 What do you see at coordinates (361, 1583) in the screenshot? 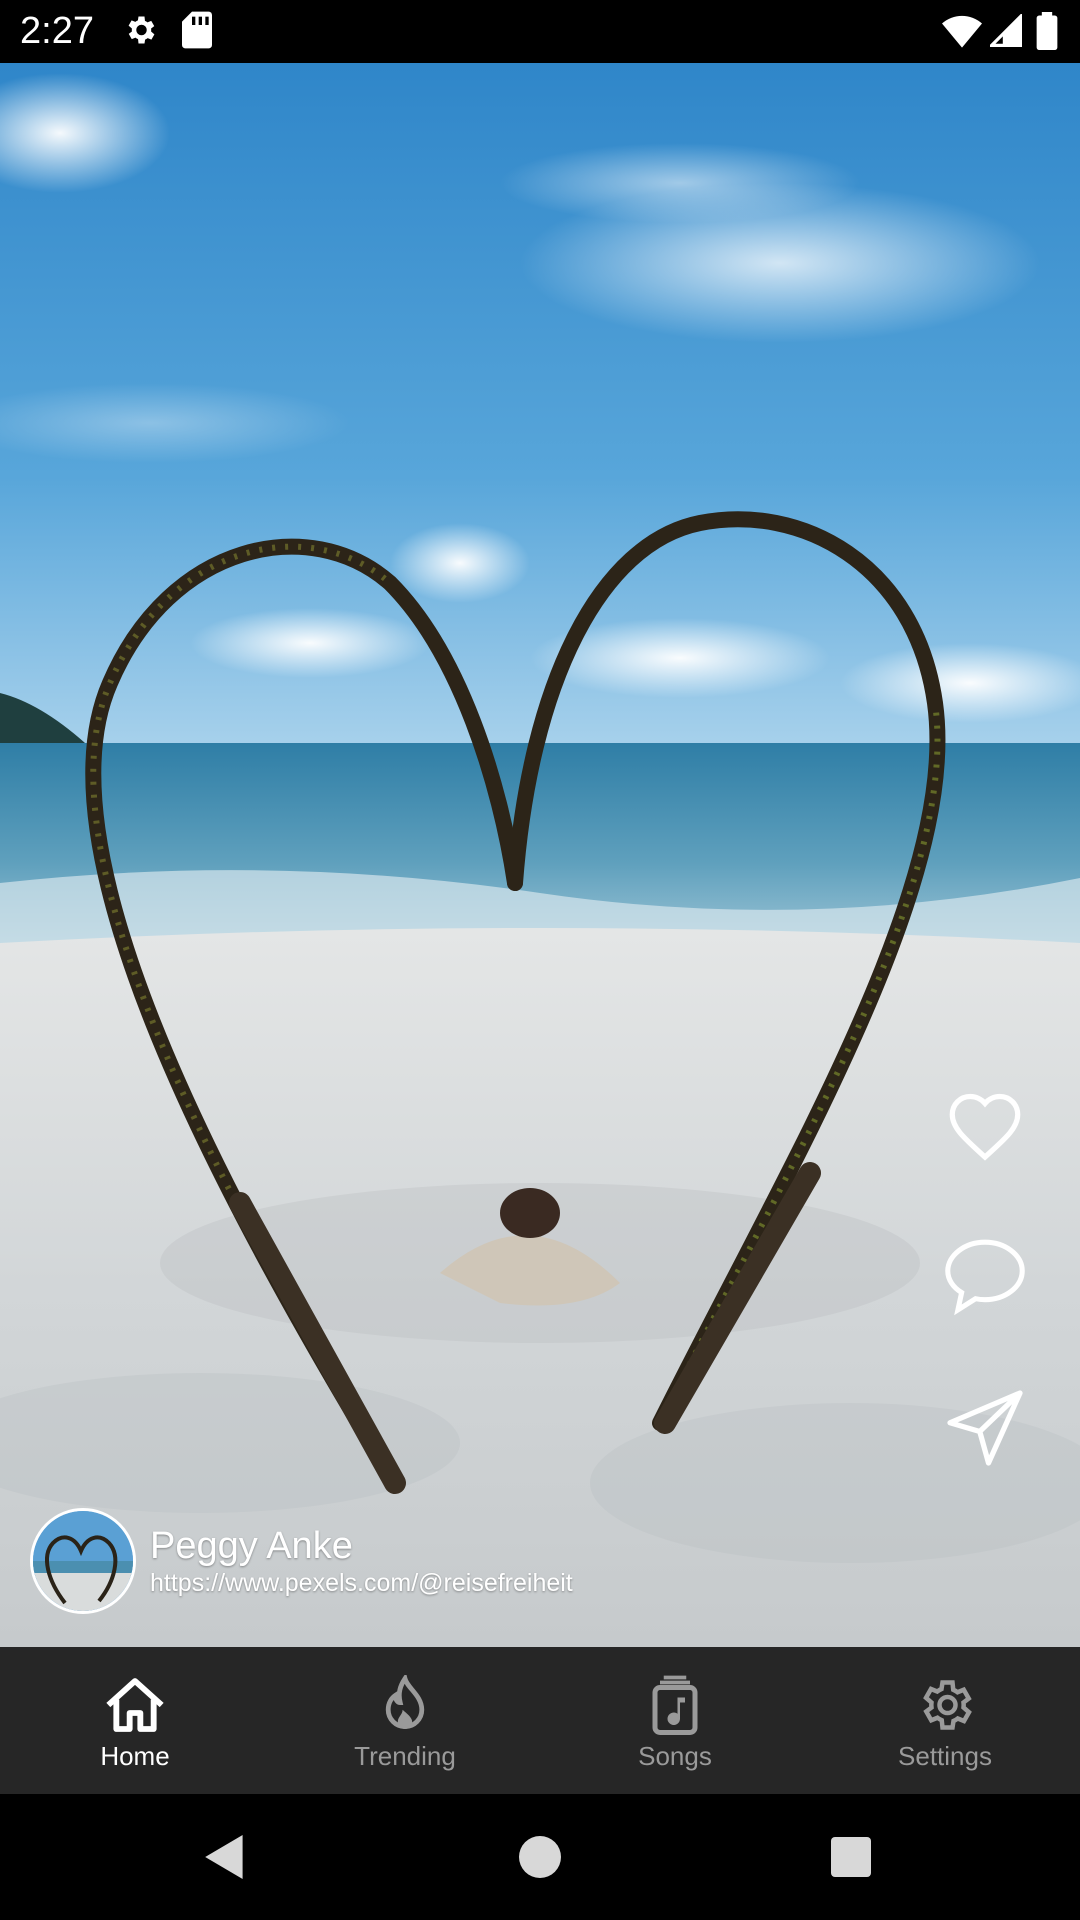
I see `author-link: https://www.pexels.com/@reisefreiheit` at bounding box center [361, 1583].